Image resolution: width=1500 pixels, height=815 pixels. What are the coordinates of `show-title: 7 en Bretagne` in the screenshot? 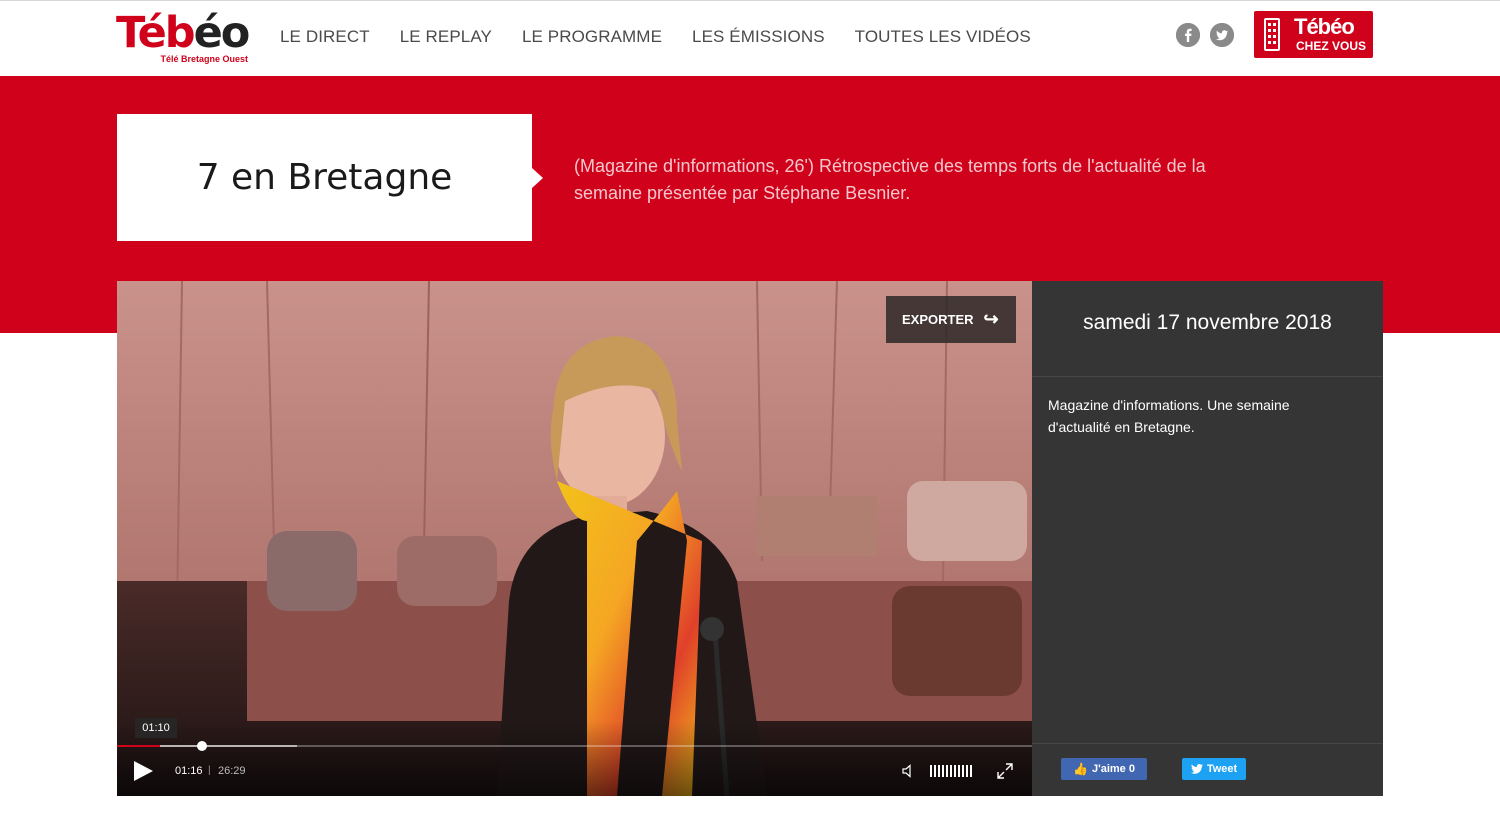 It's located at (324, 177).